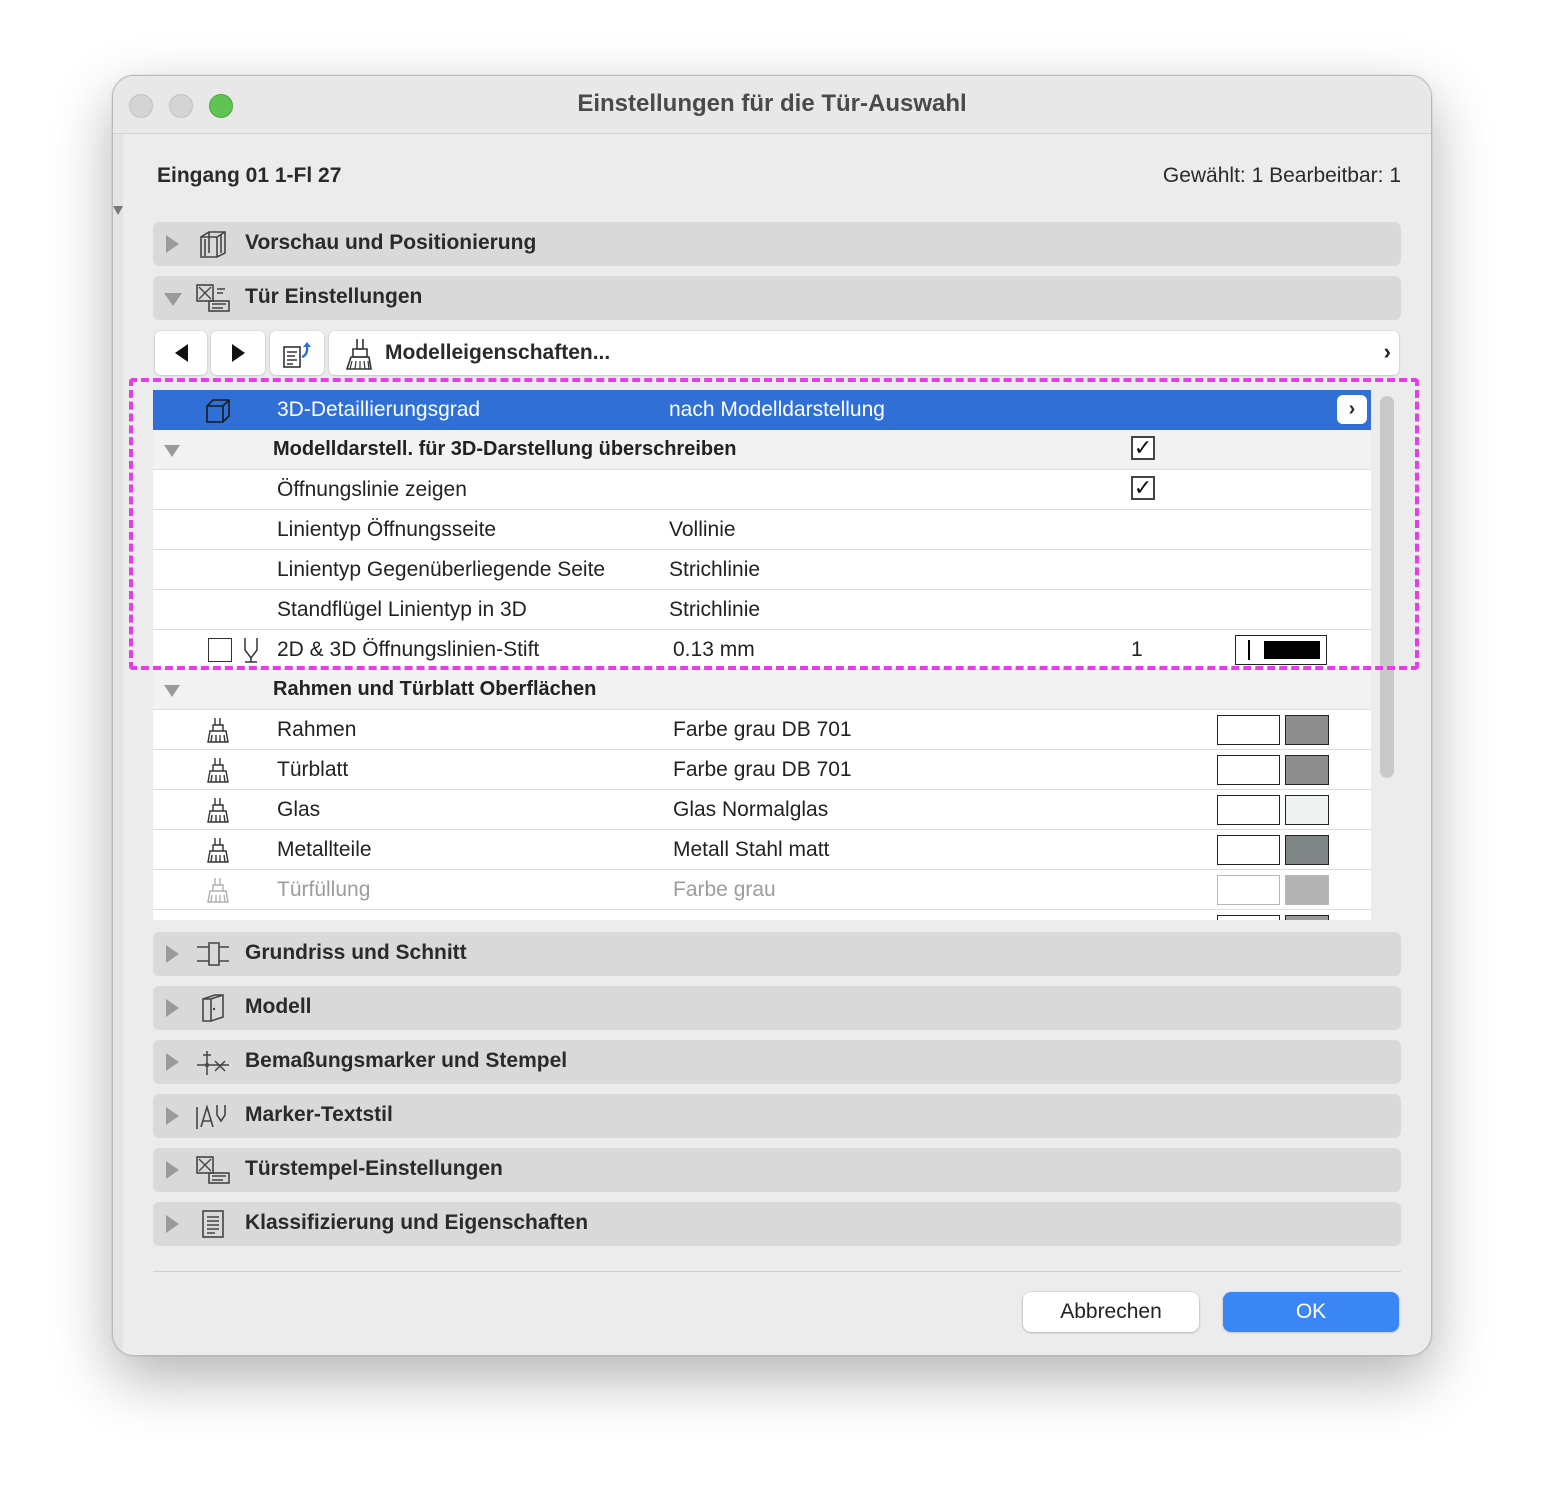 Image resolution: width=1542 pixels, height=1502 pixels. Describe the element at coordinates (1143, 488) in the screenshot. I see `show-opening-line-checkbox: ✓` at that location.